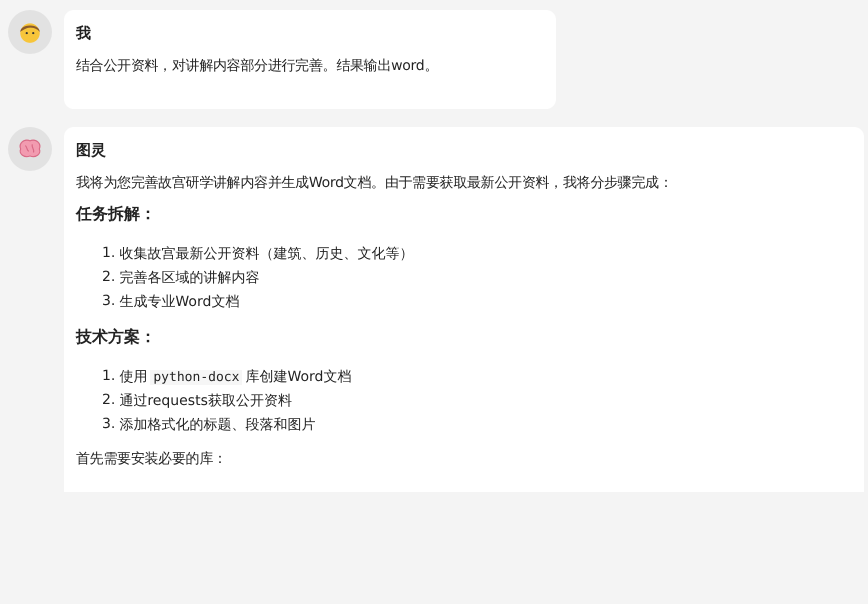 Image resolution: width=868 pixels, height=604 pixels. I want to click on section-heading: 技术方案：, so click(116, 337).